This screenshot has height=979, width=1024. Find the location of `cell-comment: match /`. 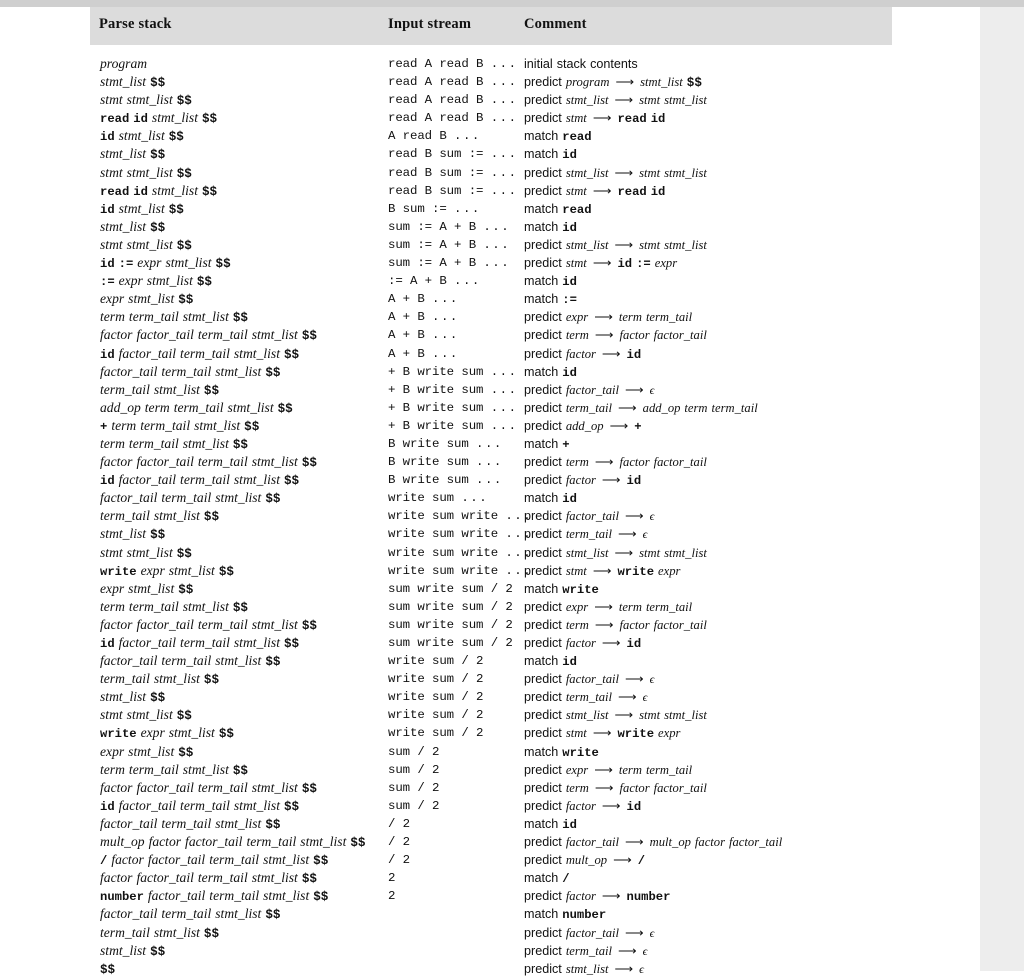

cell-comment: match / is located at coordinates (547, 879).